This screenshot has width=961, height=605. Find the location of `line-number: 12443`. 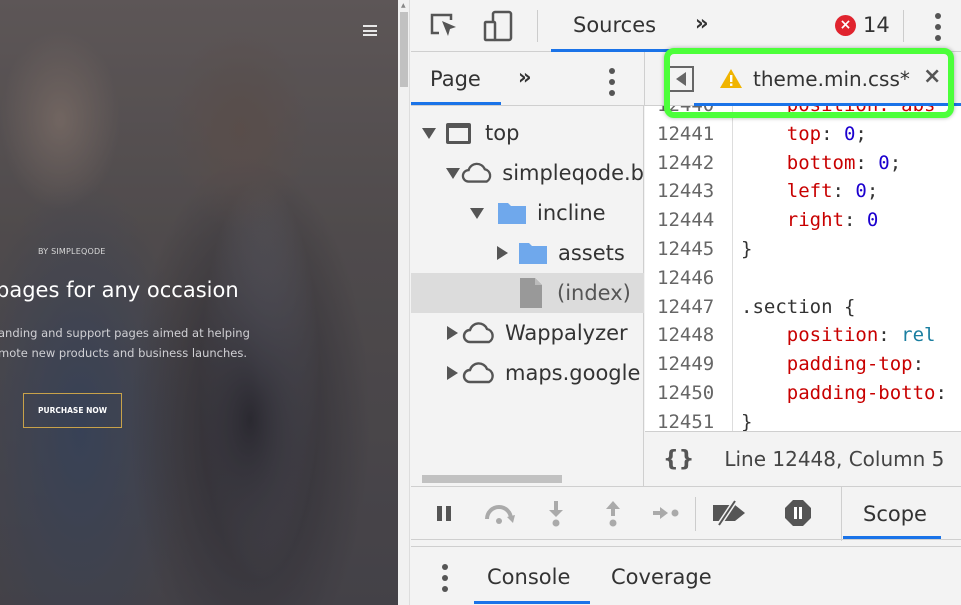

line-number: 12443 is located at coordinates (686, 191).